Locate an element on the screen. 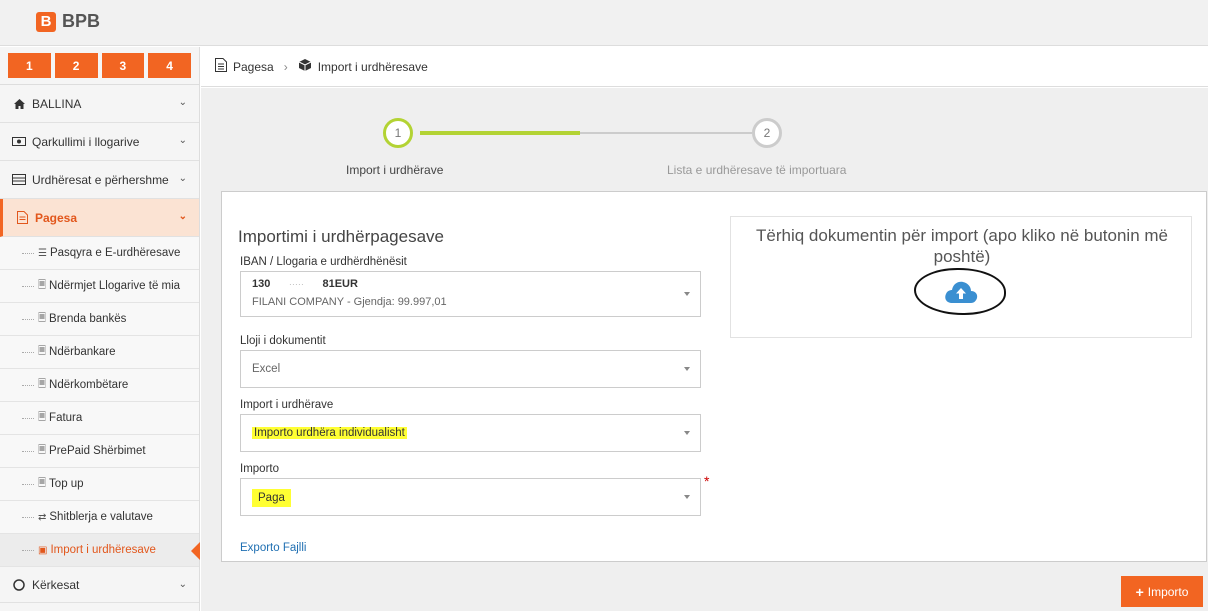  sidebar-subitem-label: Pasqyra e E-urdhëresave is located at coordinates (115, 253).